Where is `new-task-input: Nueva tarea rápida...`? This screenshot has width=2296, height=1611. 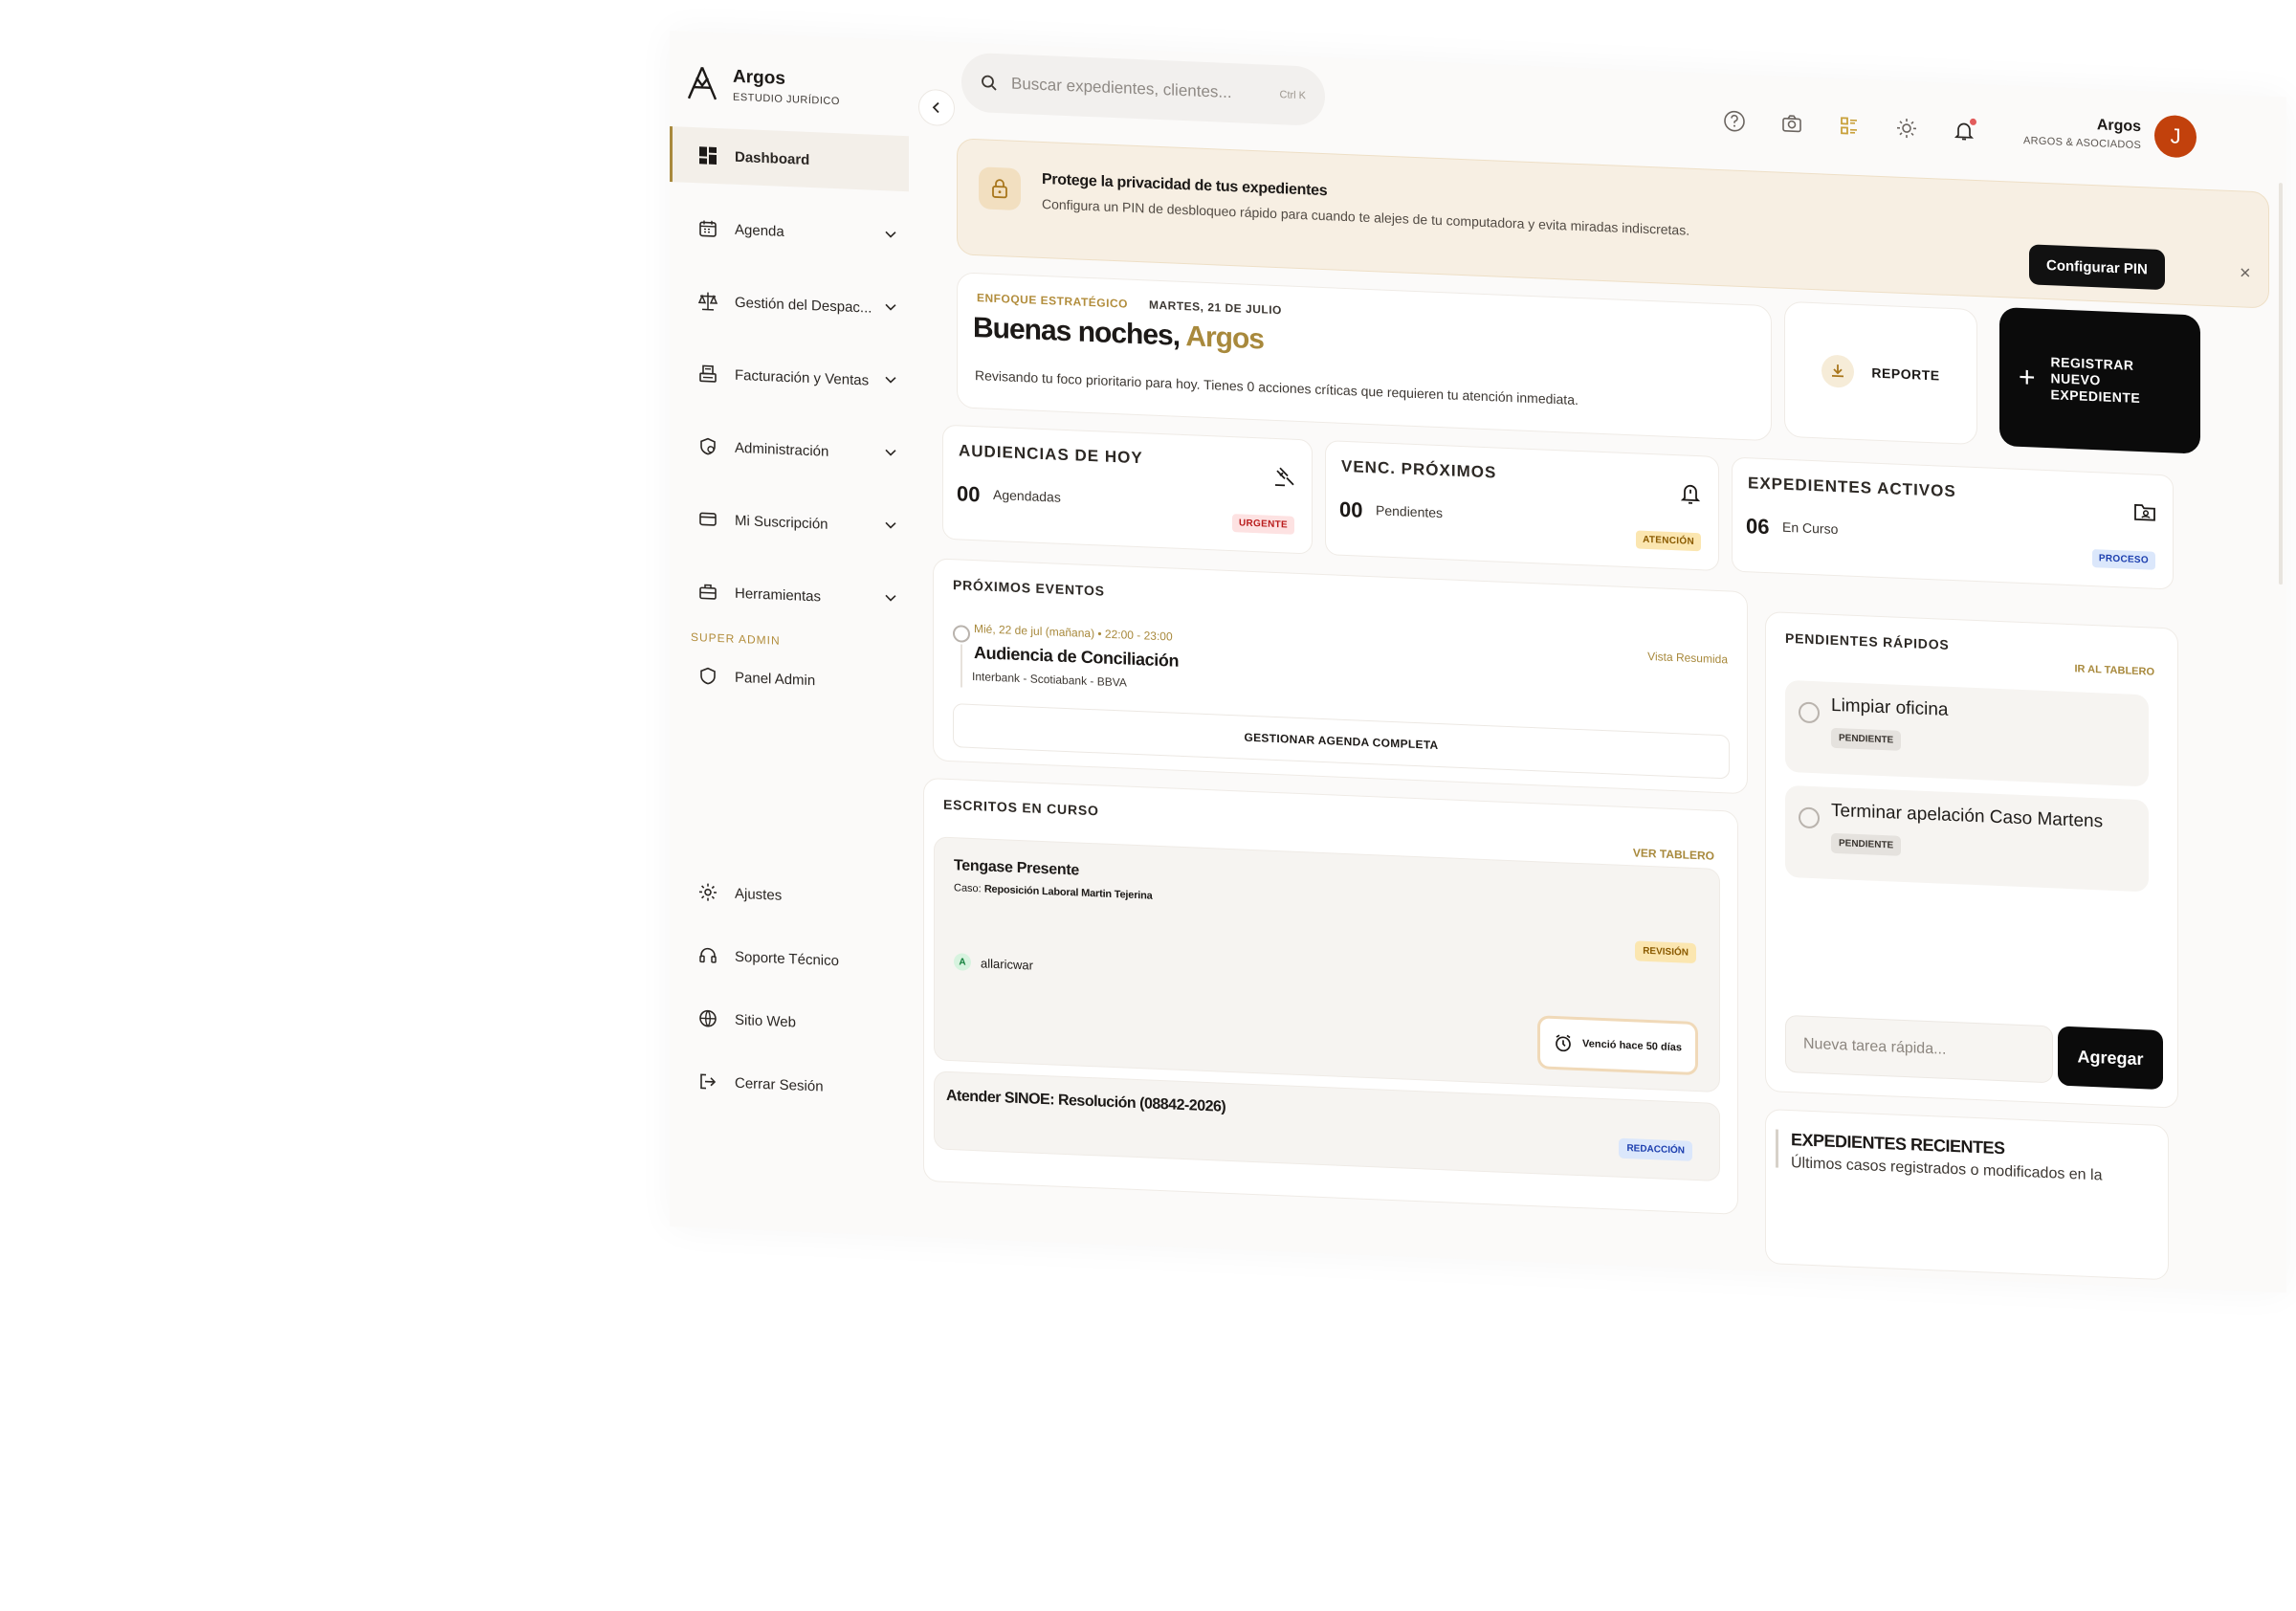 new-task-input: Nueva tarea rápida... is located at coordinates (1919, 1049).